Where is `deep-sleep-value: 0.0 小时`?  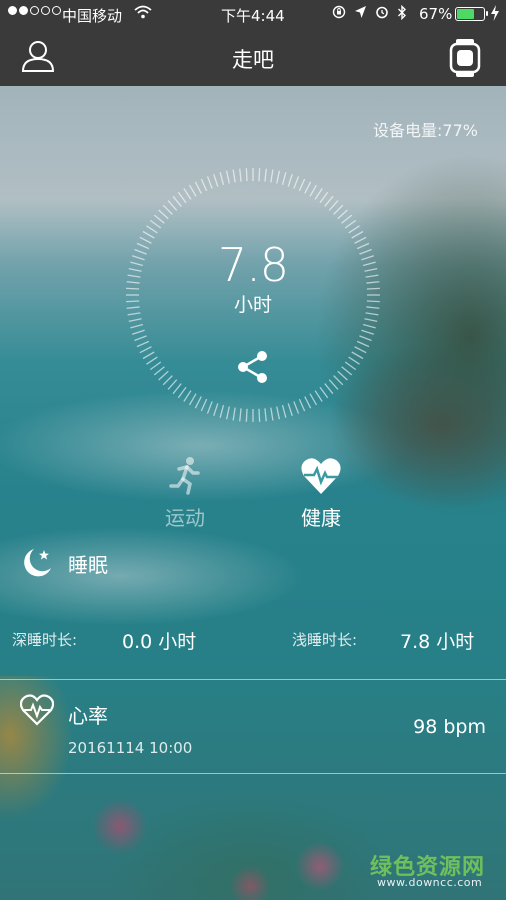 deep-sleep-value: 0.0 小时 is located at coordinates (159, 642).